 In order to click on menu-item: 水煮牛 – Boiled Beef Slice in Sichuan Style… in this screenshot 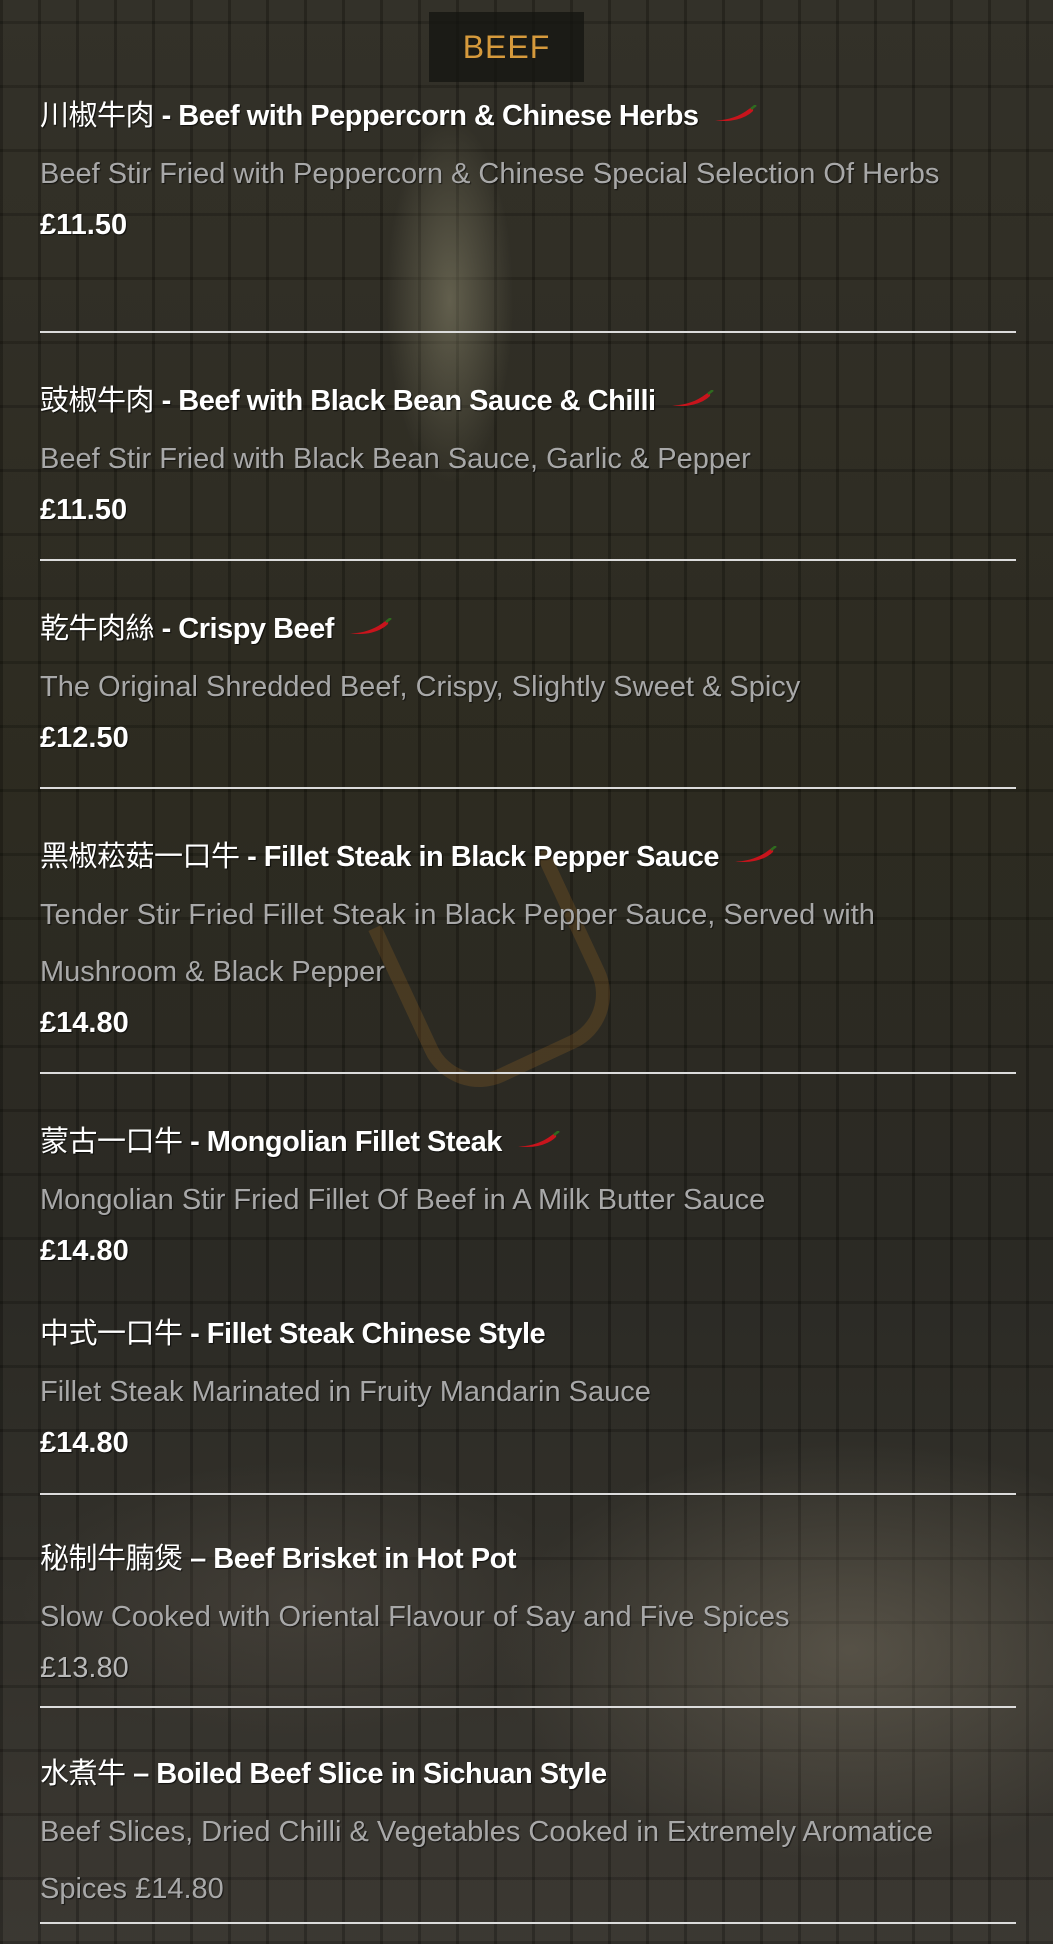, I will do `click(527, 1834)`.